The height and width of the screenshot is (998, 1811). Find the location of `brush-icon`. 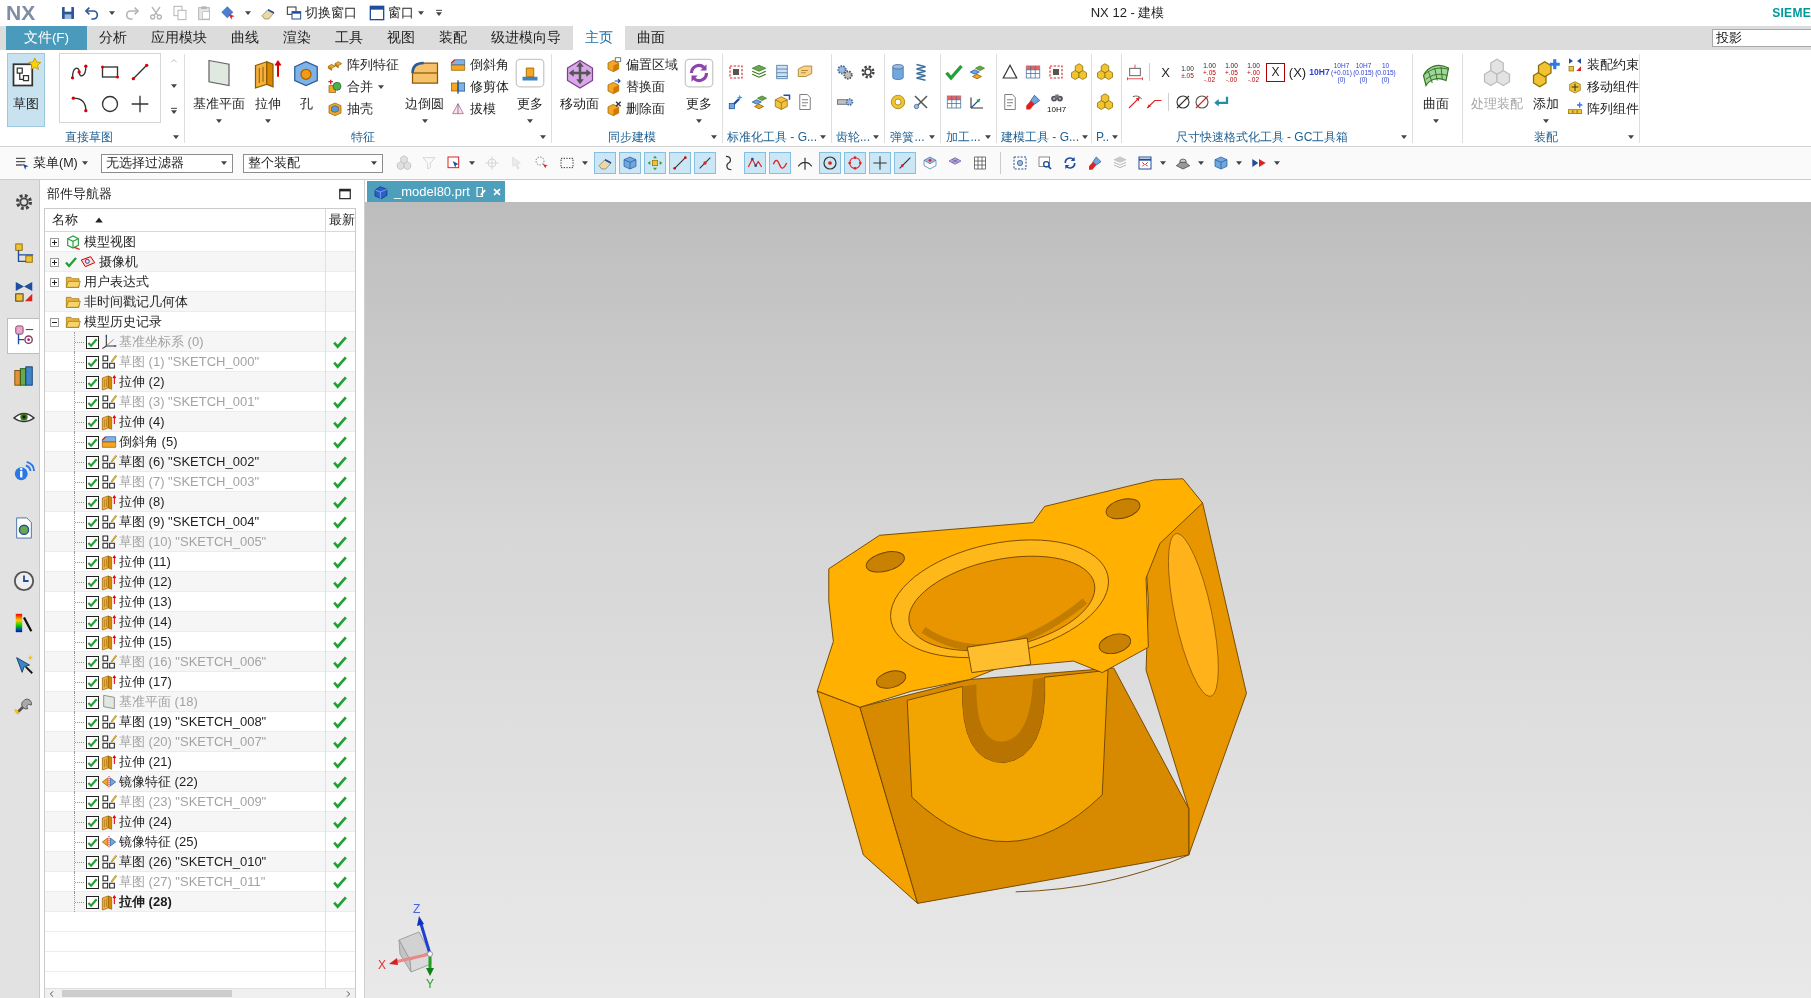

brush-icon is located at coordinates (1033, 102).